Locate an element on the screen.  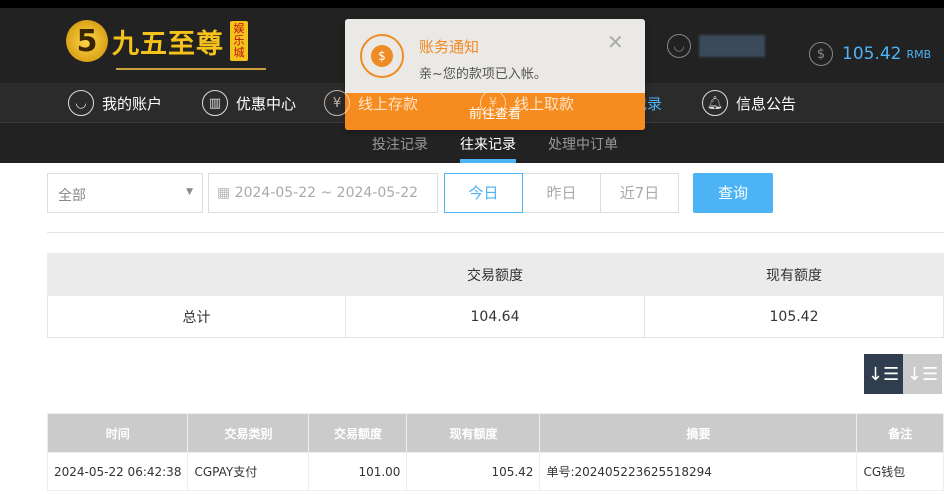
table-header: 时间 交易类别 交易额度 现有额度 摘要 备注 is located at coordinates (495, 433).